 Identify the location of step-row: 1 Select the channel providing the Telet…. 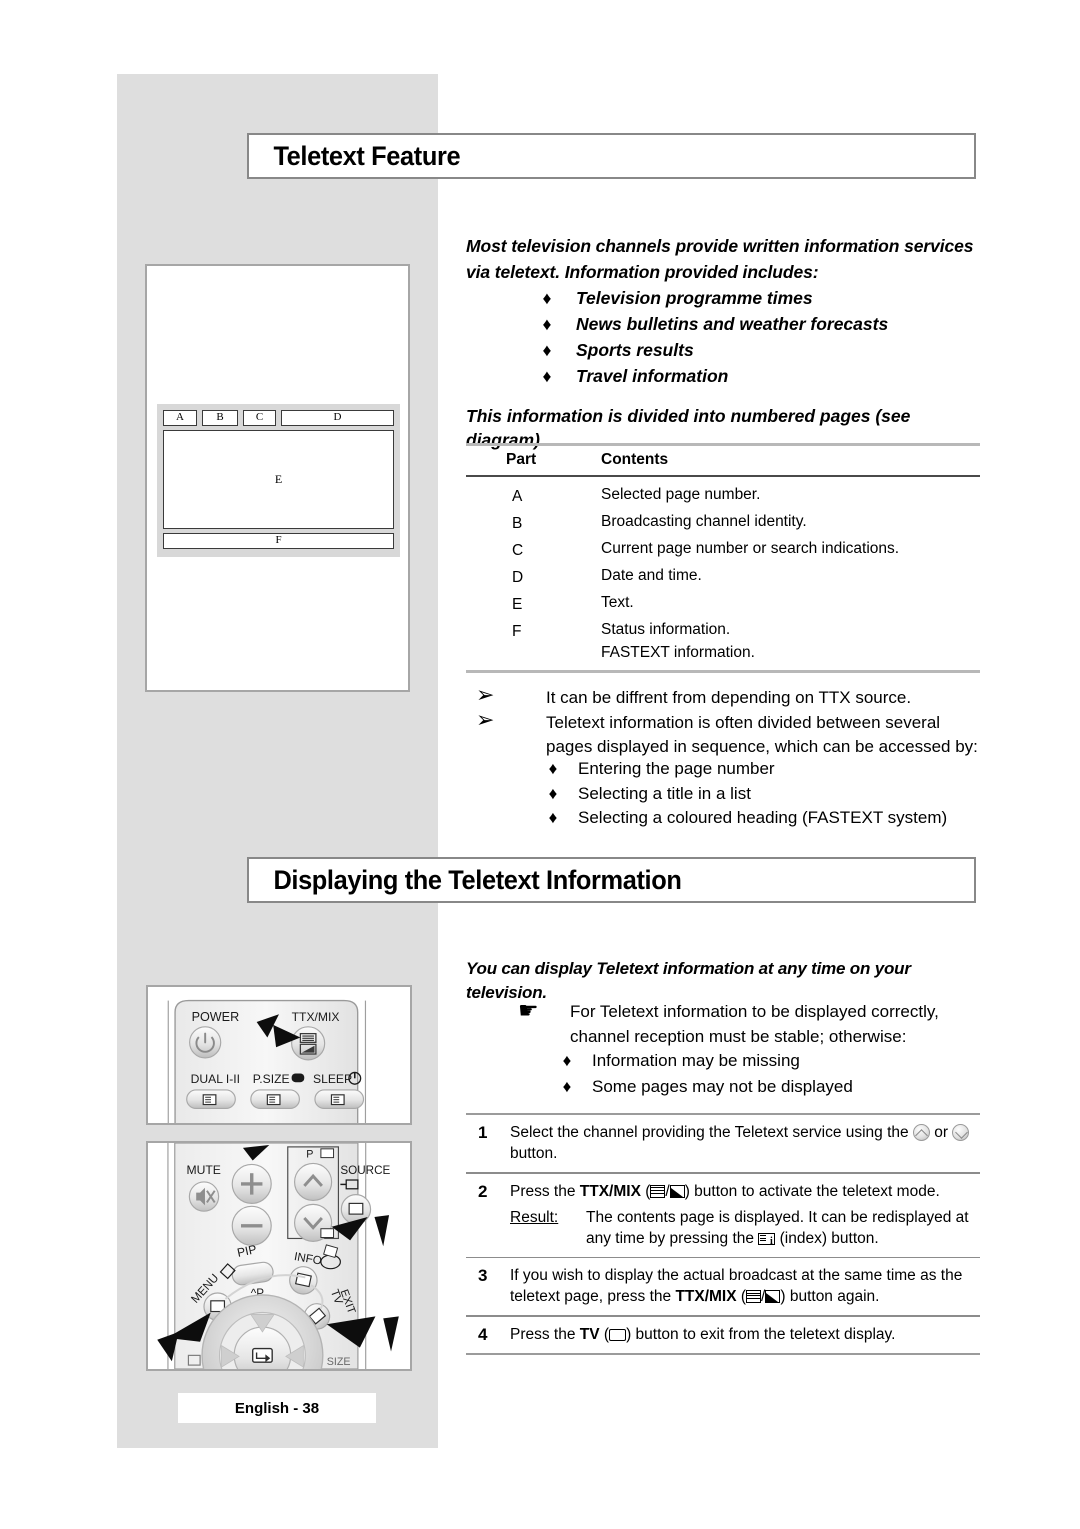
(723, 1143).